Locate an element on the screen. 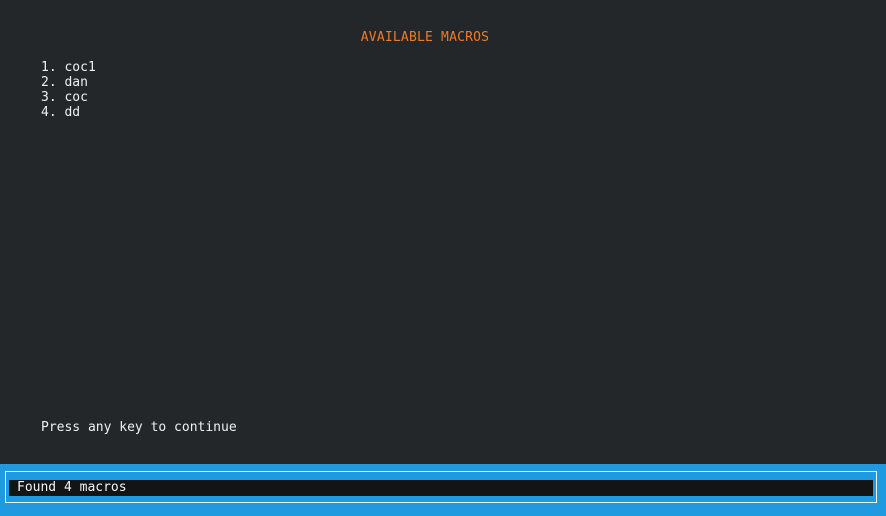  macro-index: 4. is located at coordinates (49, 112).